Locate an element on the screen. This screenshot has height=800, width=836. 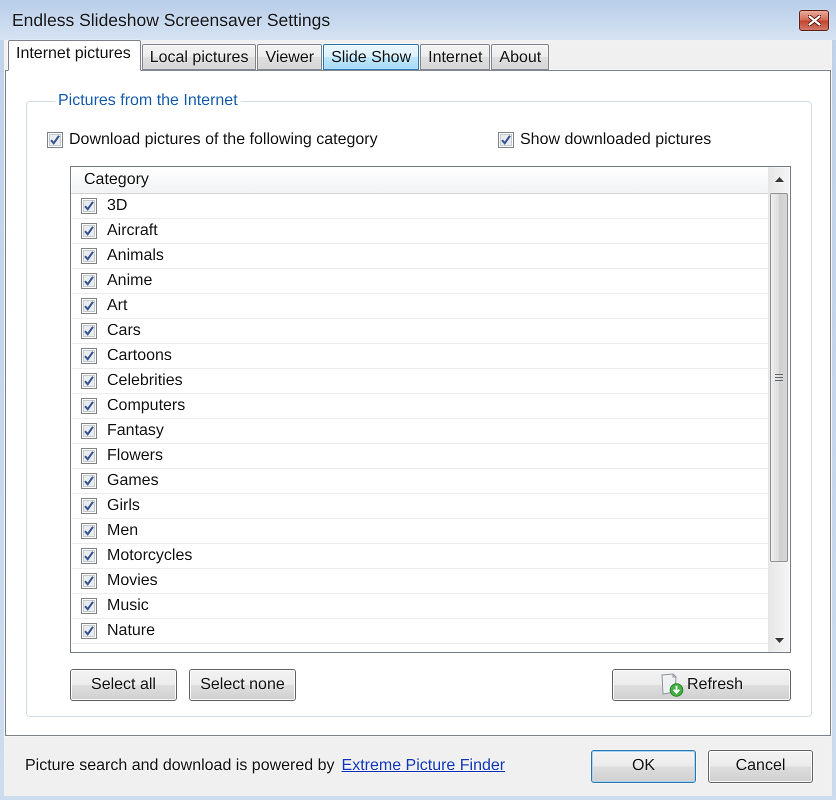
category-label: Music is located at coordinates (128, 606).